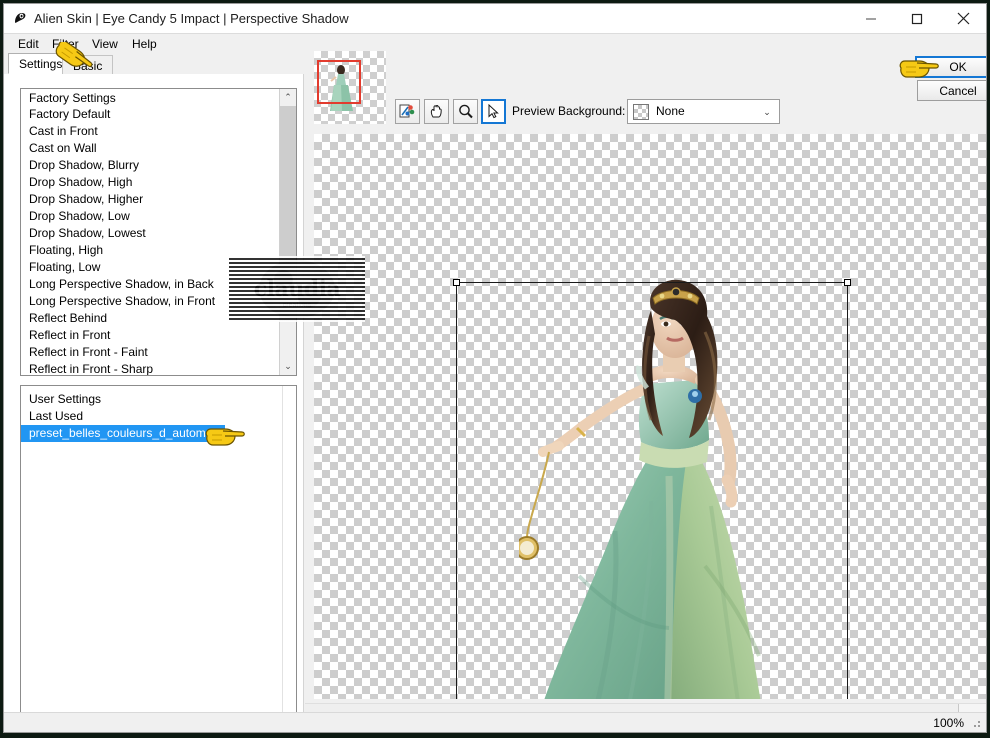 Image resolution: width=990 pixels, height=738 pixels. What do you see at coordinates (641, 112) in the screenshot?
I see `transparency-swatch-icon` at bounding box center [641, 112].